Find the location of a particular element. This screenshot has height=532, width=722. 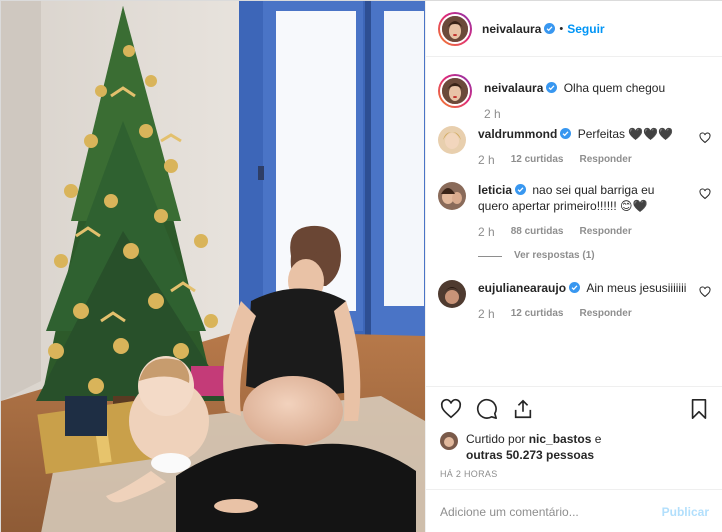

liker-avatar is located at coordinates (449, 441).